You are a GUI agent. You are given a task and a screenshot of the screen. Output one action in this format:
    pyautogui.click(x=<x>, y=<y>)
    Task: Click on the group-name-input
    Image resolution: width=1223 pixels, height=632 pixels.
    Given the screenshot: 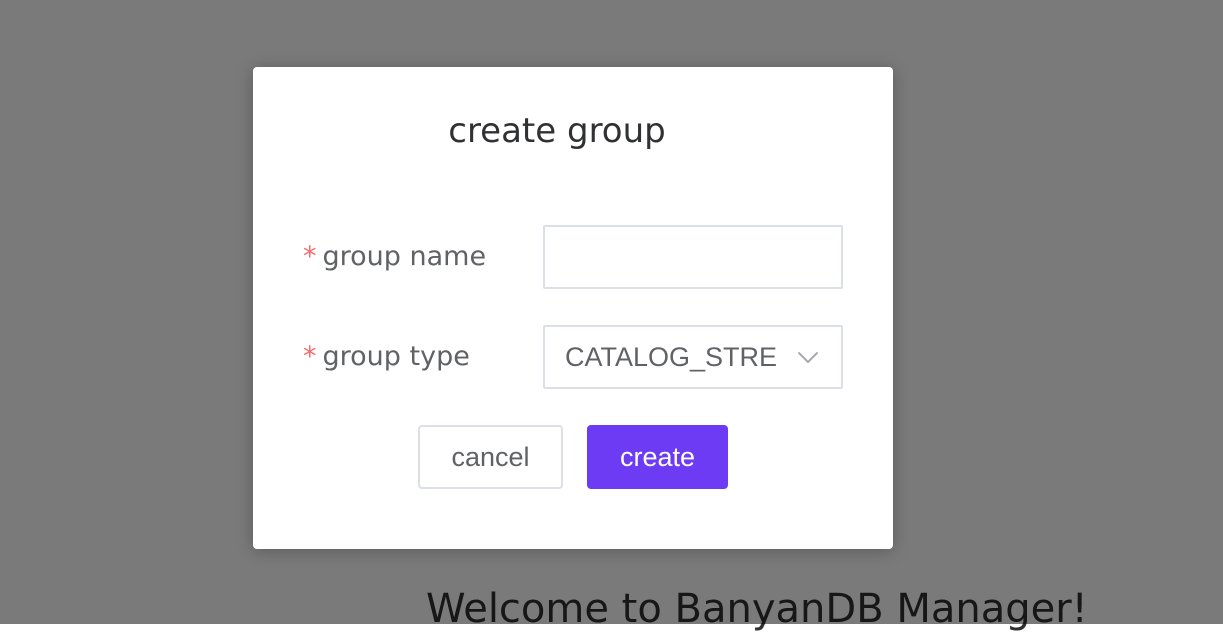 What is the action you would take?
    pyautogui.click(x=693, y=257)
    